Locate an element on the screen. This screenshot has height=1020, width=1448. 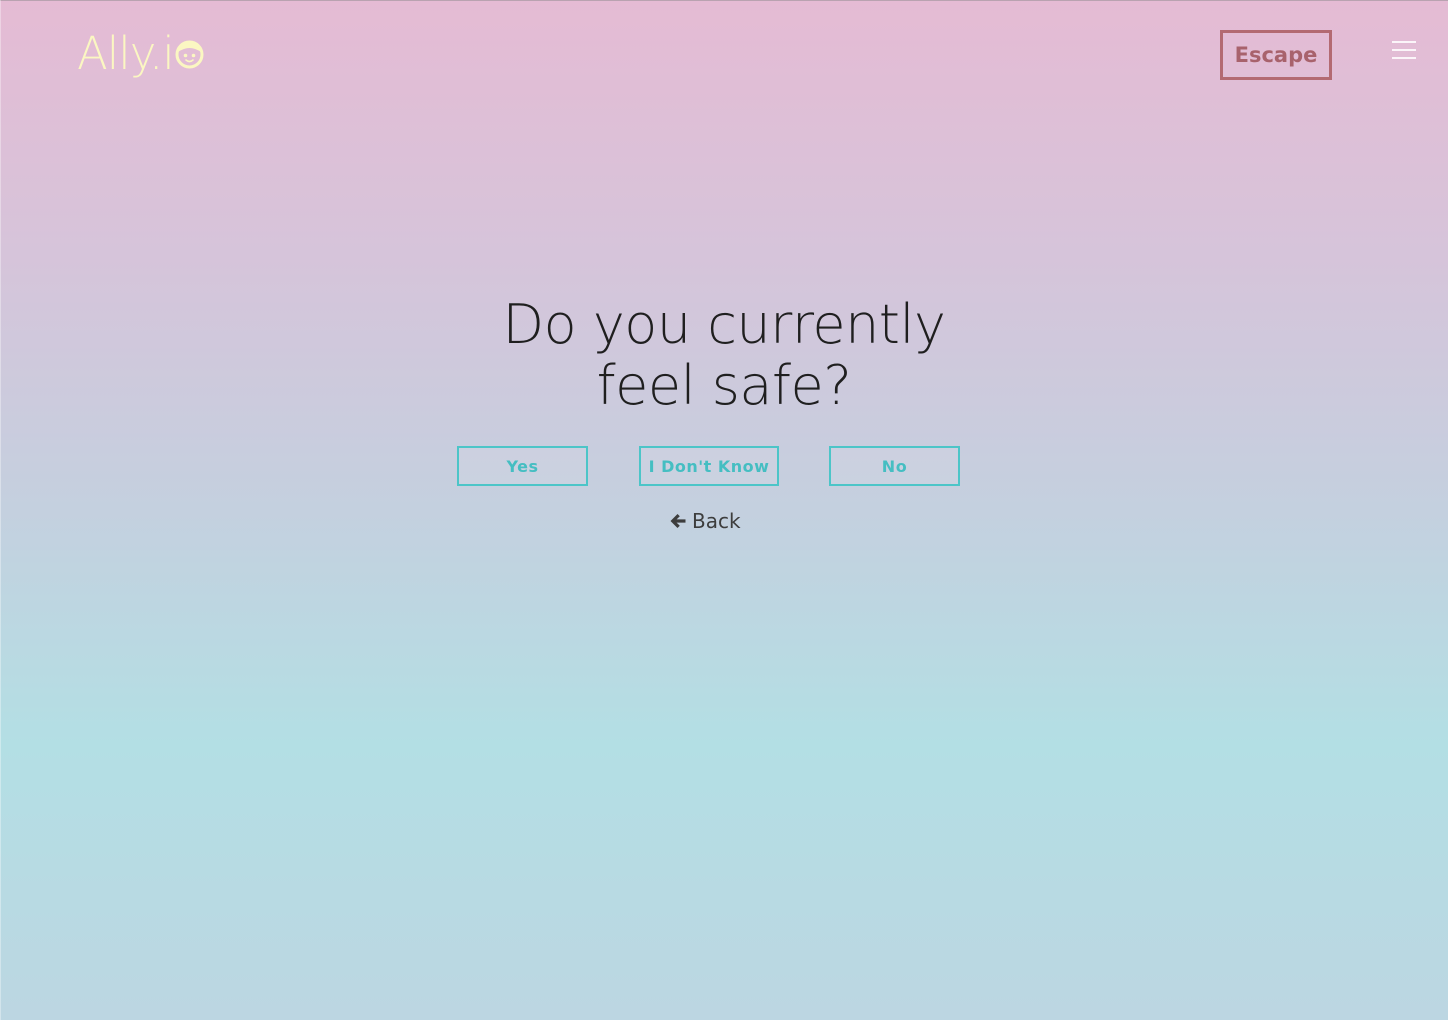
logo: Ally.i is located at coordinates (140, 56).